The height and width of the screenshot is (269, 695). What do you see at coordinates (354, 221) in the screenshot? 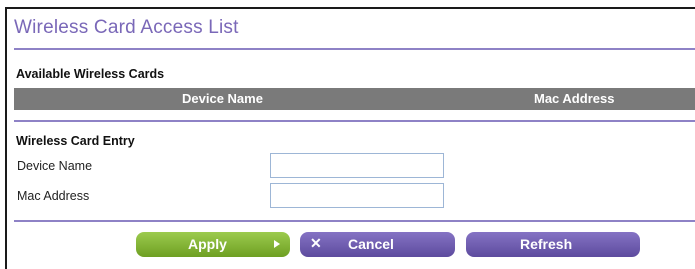
I see `button-divider` at bounding box center [354, 221].